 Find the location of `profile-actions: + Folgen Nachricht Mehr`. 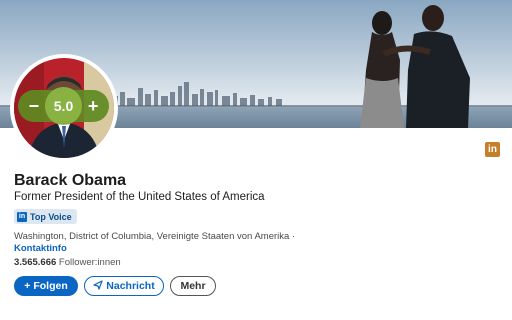

profile-actions: + Folgen Nachricht Mehr is located at coordinates (115, 286).